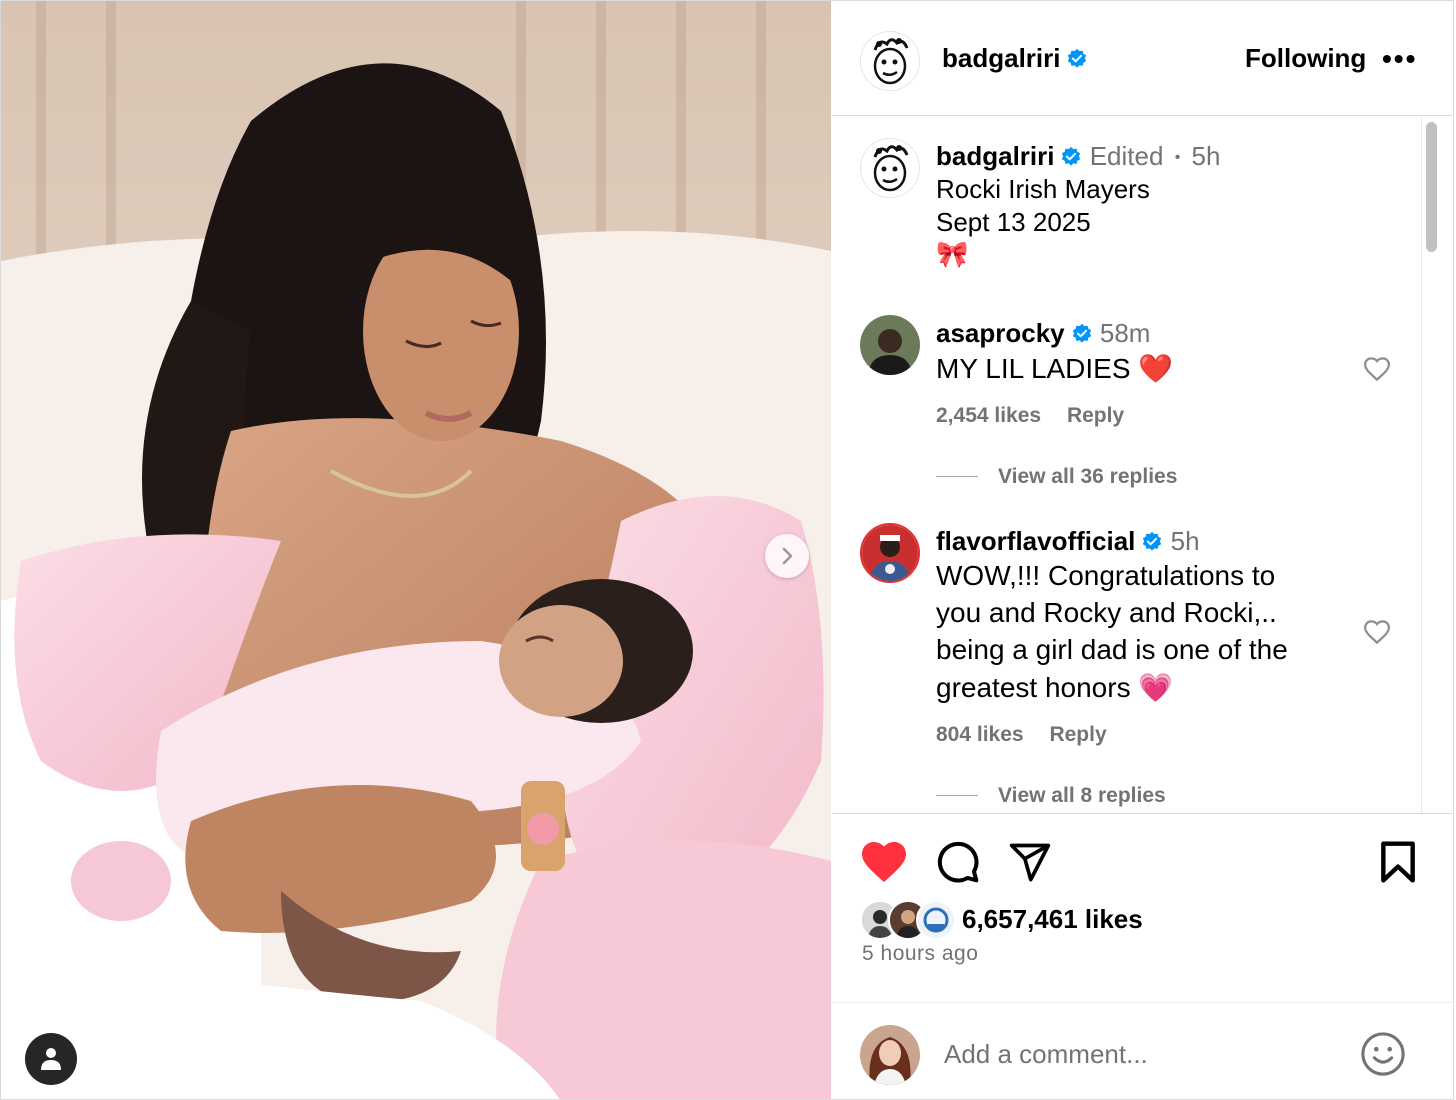  What do you see at coordinates (1013, 222) in the screenshot?
I see `caption-text-line: Sept 13 2025` at bounding box center [1013, 222].